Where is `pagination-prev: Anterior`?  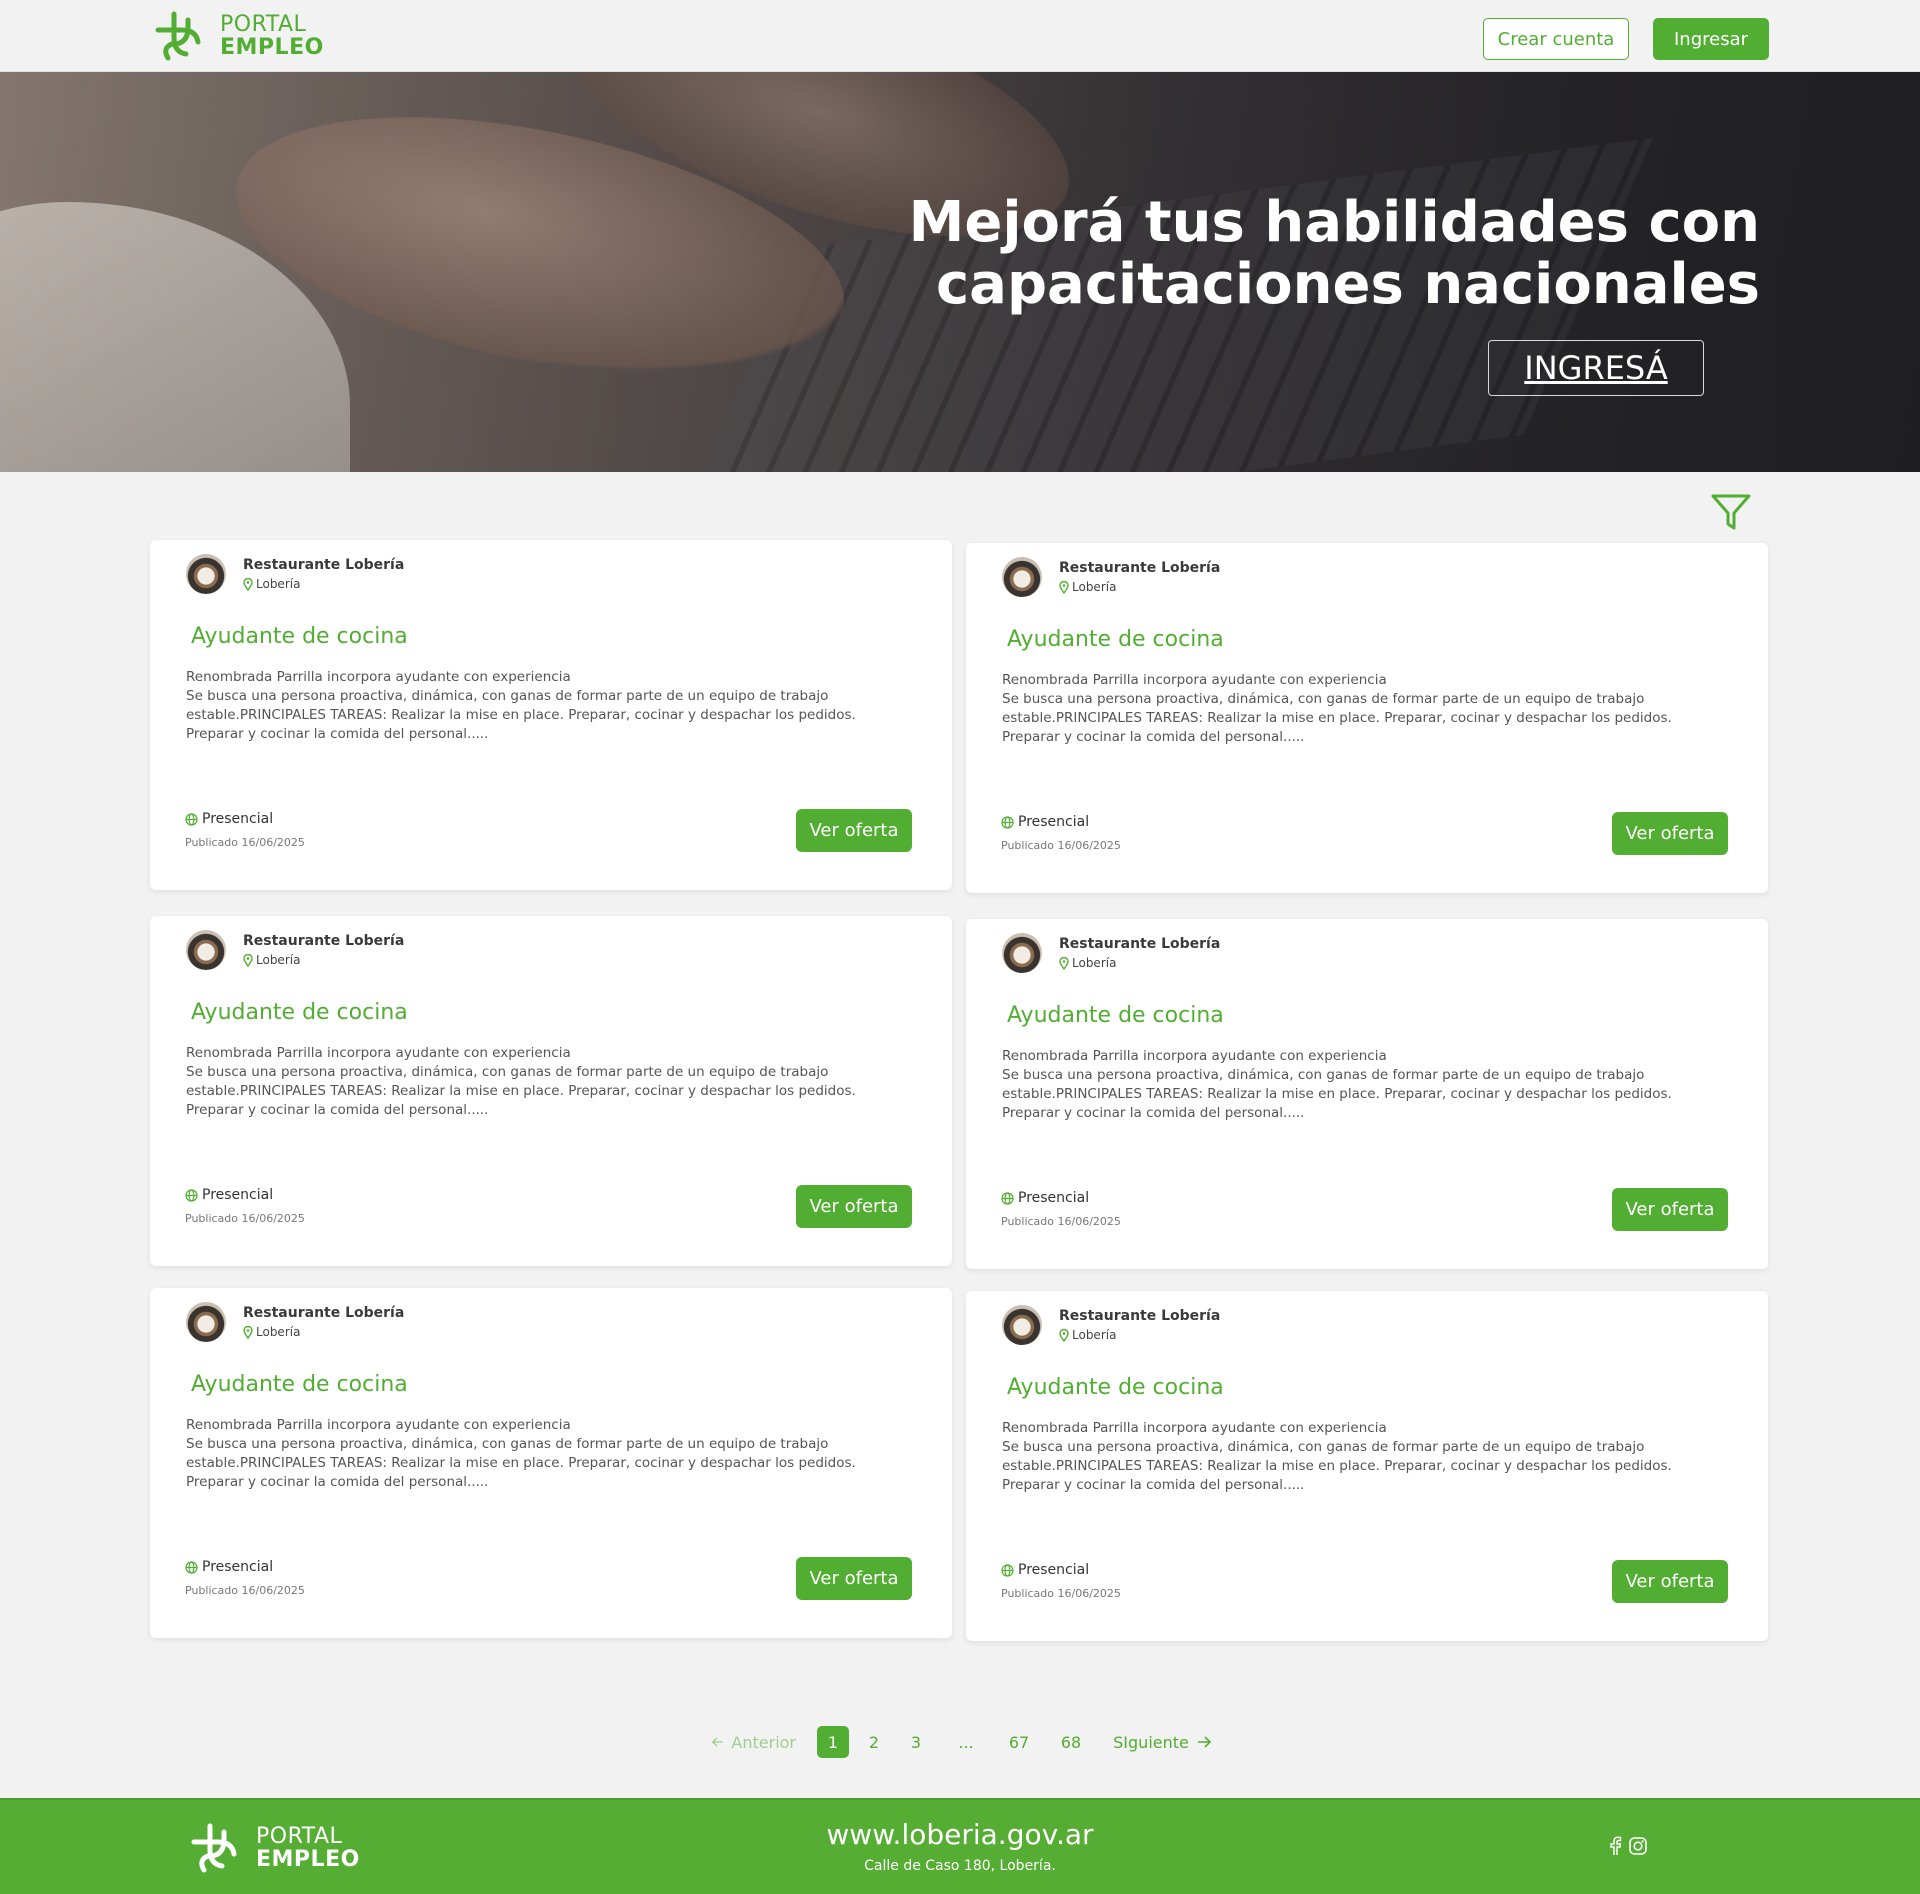 pagination-prev: Anterior is located at coordinates (754, 1742).